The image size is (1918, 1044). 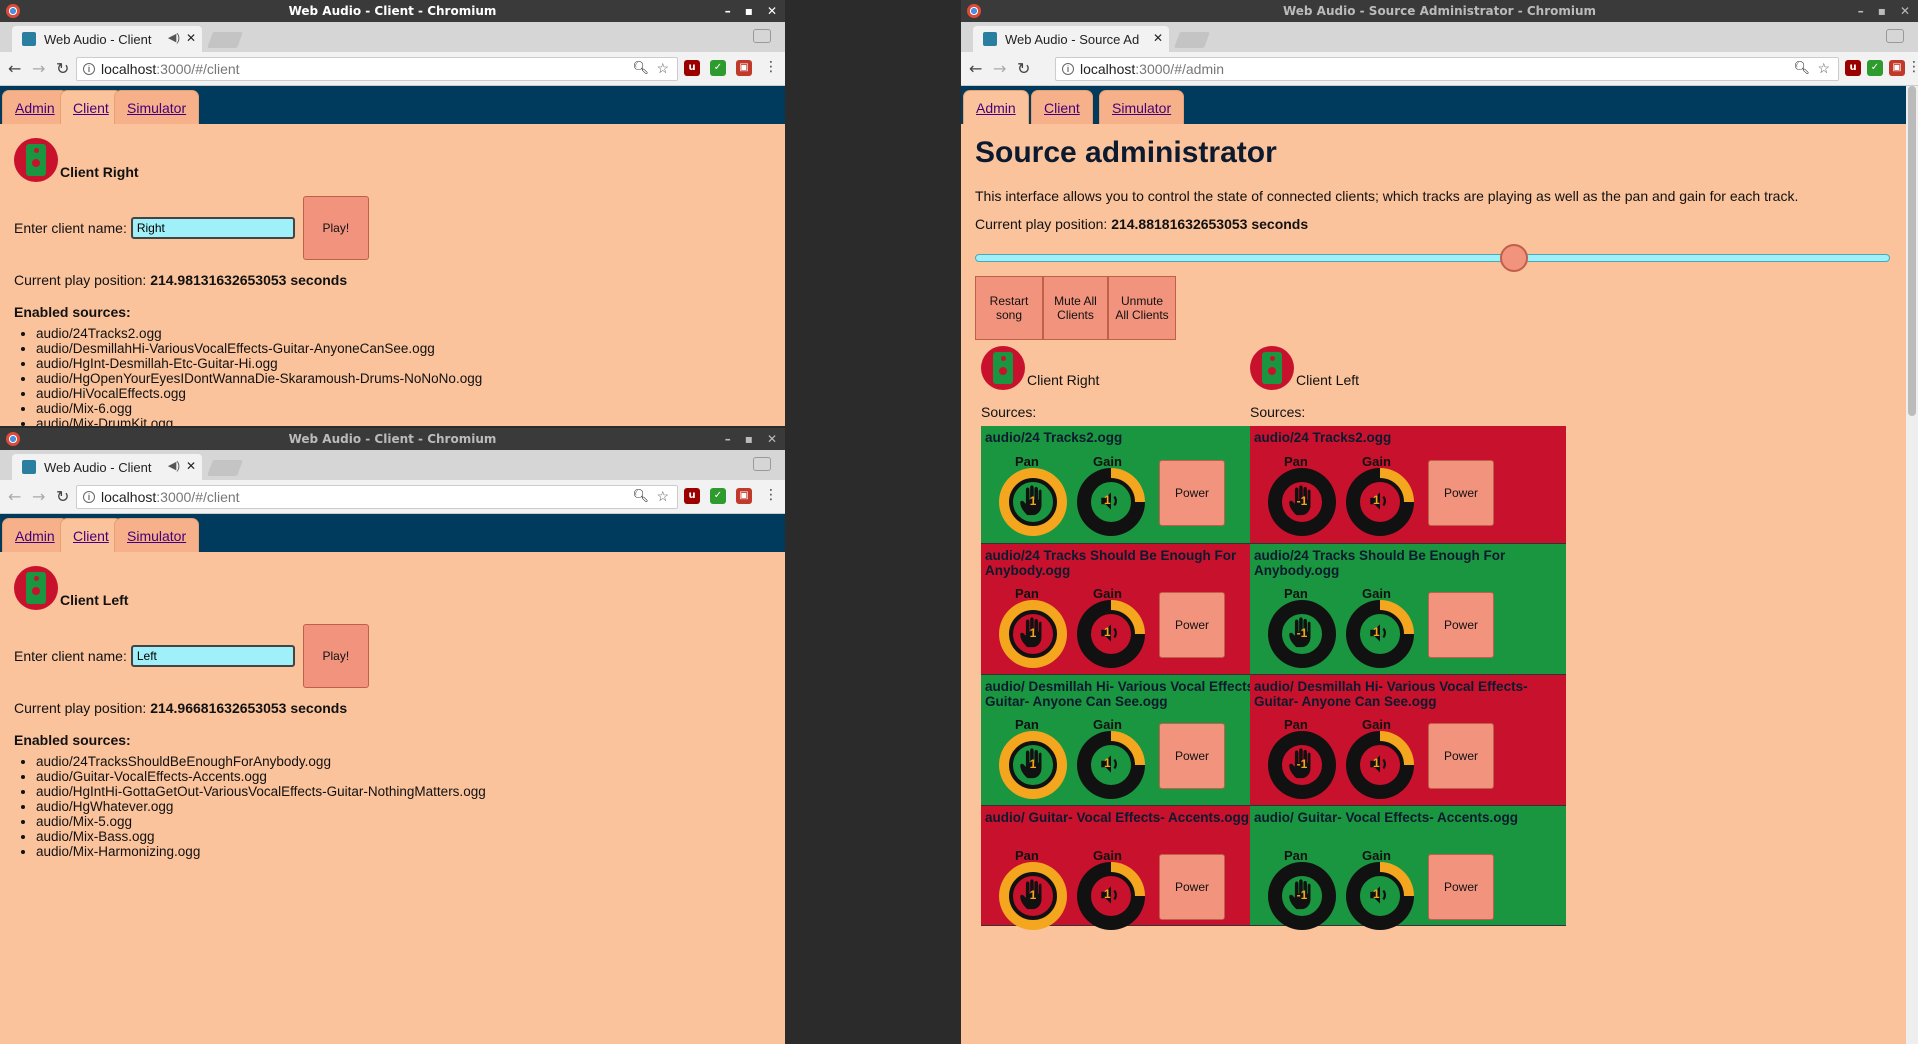 I want to click on browser-tab: Web Audio - Source Ad ✕, so click(x=1071, y=39).